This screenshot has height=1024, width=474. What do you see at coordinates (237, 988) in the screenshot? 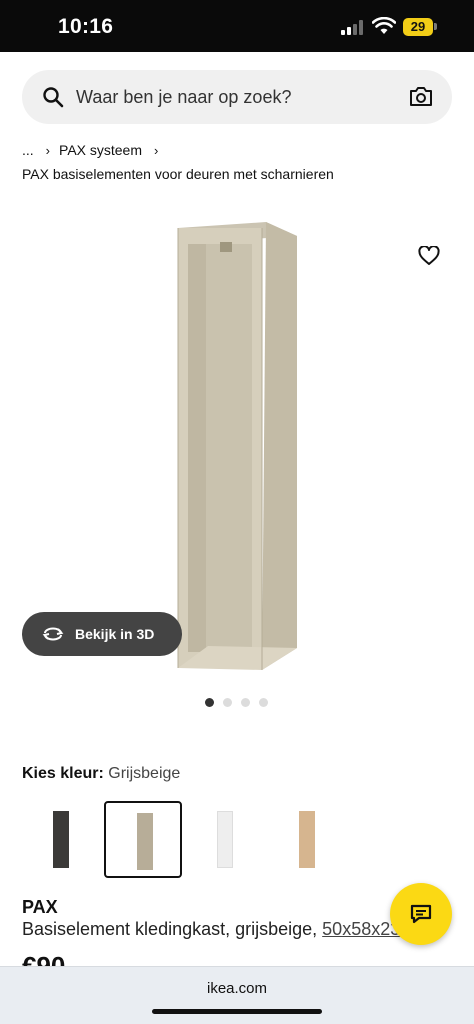
I see `browser-url: ikea.com` at bounding box center [237, 988].